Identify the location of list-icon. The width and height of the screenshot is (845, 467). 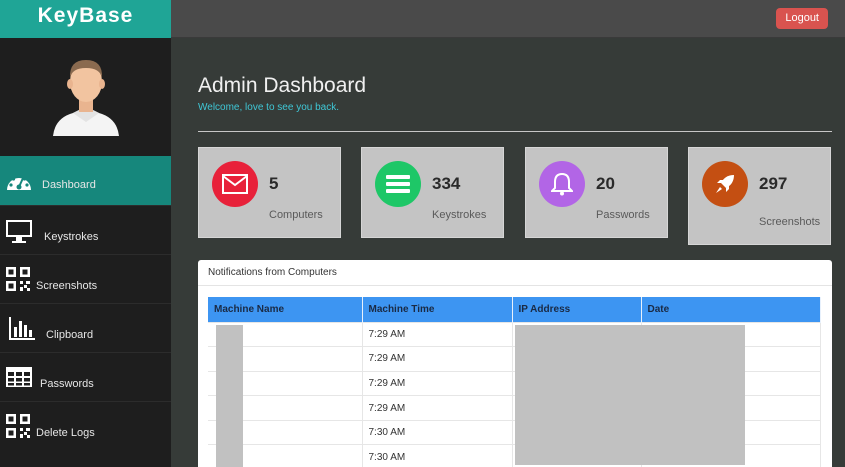
(398, 184).